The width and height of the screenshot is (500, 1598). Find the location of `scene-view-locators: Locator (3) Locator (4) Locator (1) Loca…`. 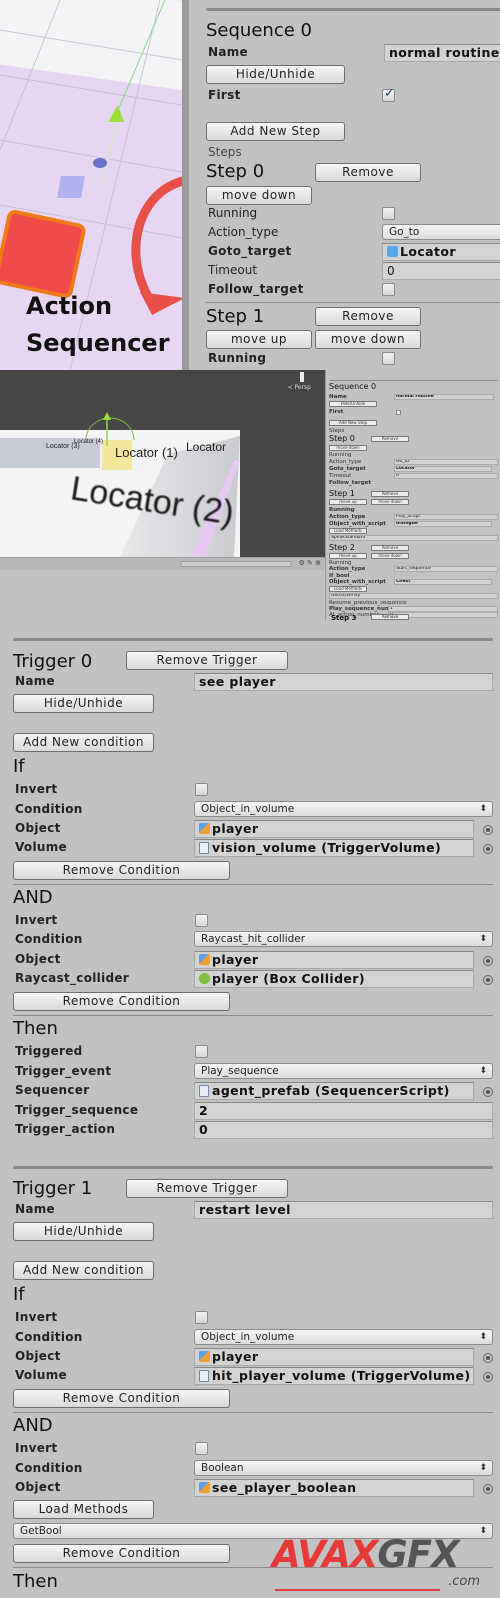

scene-view-locators: Locator (3) Locator (4) Locator (1) Loca… is located at coordinates (162, 463).